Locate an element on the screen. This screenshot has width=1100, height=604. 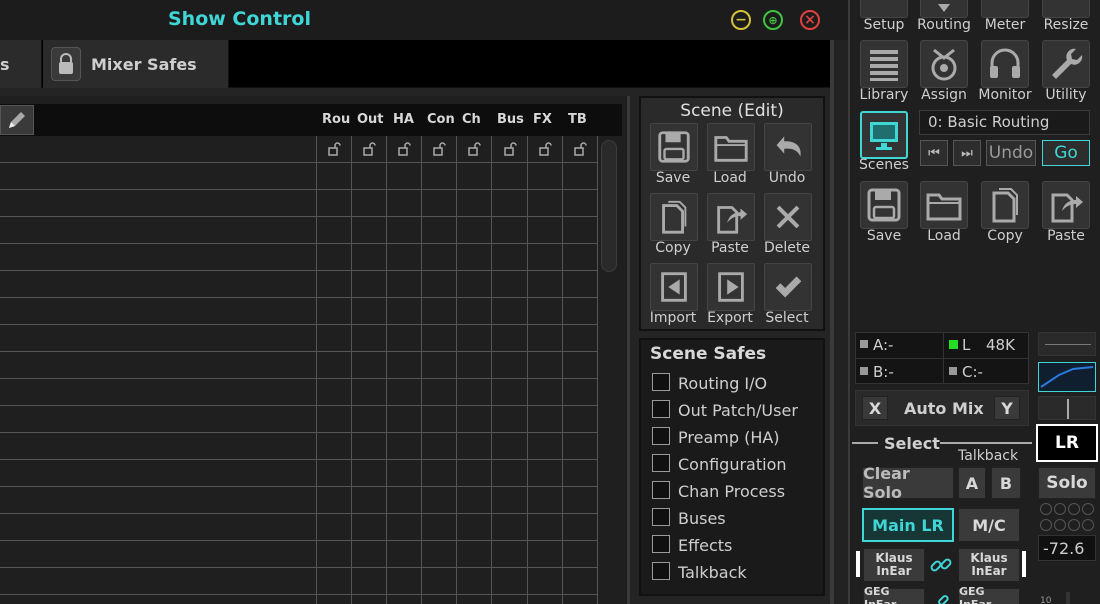
scene-import-button is located at coordinates (674, 287).